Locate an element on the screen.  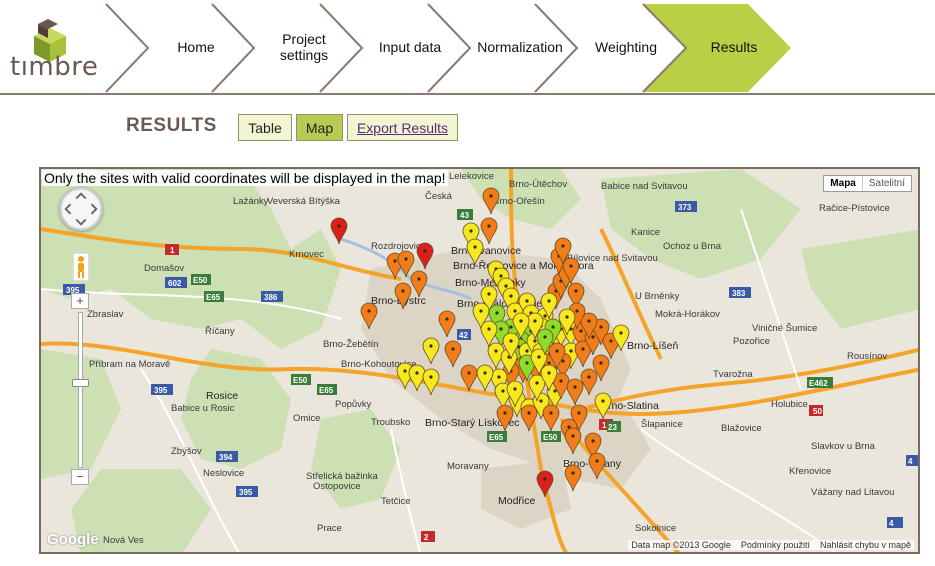
place-label: Babice nad Svitavou is located at coordinates (644, 186).